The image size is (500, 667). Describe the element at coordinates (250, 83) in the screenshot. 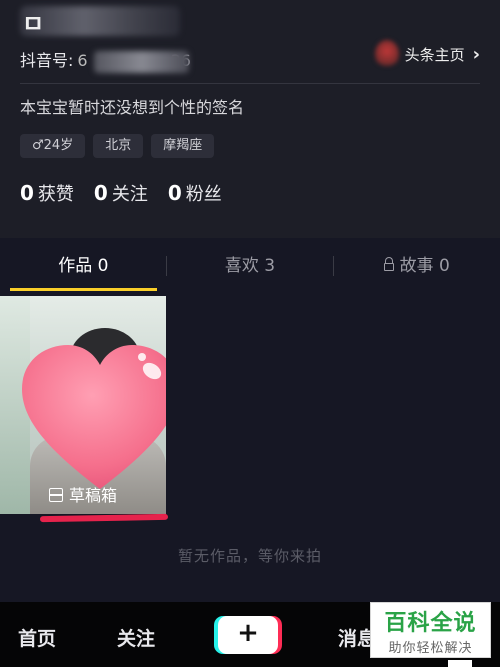

I see `divider` at that location.